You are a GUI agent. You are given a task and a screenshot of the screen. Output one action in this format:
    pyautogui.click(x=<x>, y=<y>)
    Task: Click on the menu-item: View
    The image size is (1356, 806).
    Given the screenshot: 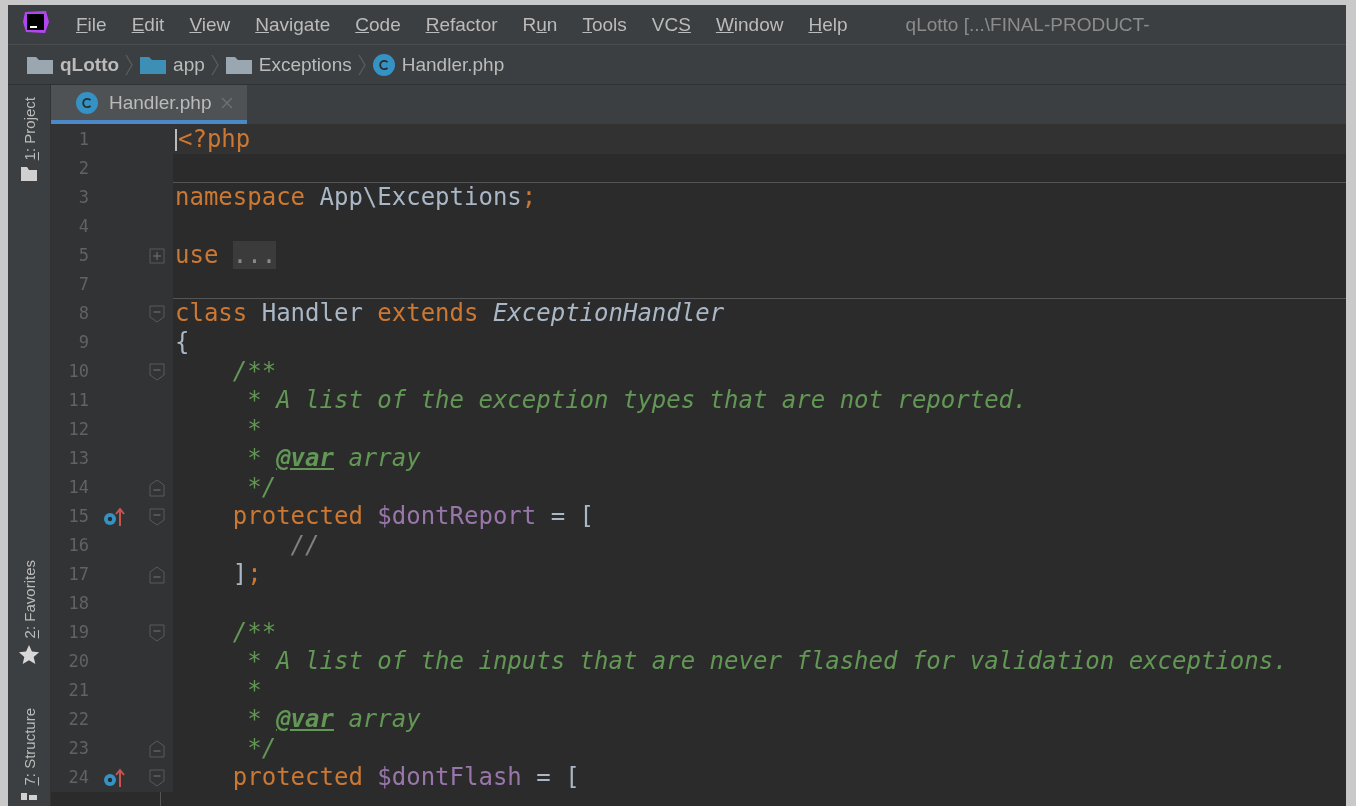 What is the action you would take?
    pyautogui.click(x=210, y=24)
    